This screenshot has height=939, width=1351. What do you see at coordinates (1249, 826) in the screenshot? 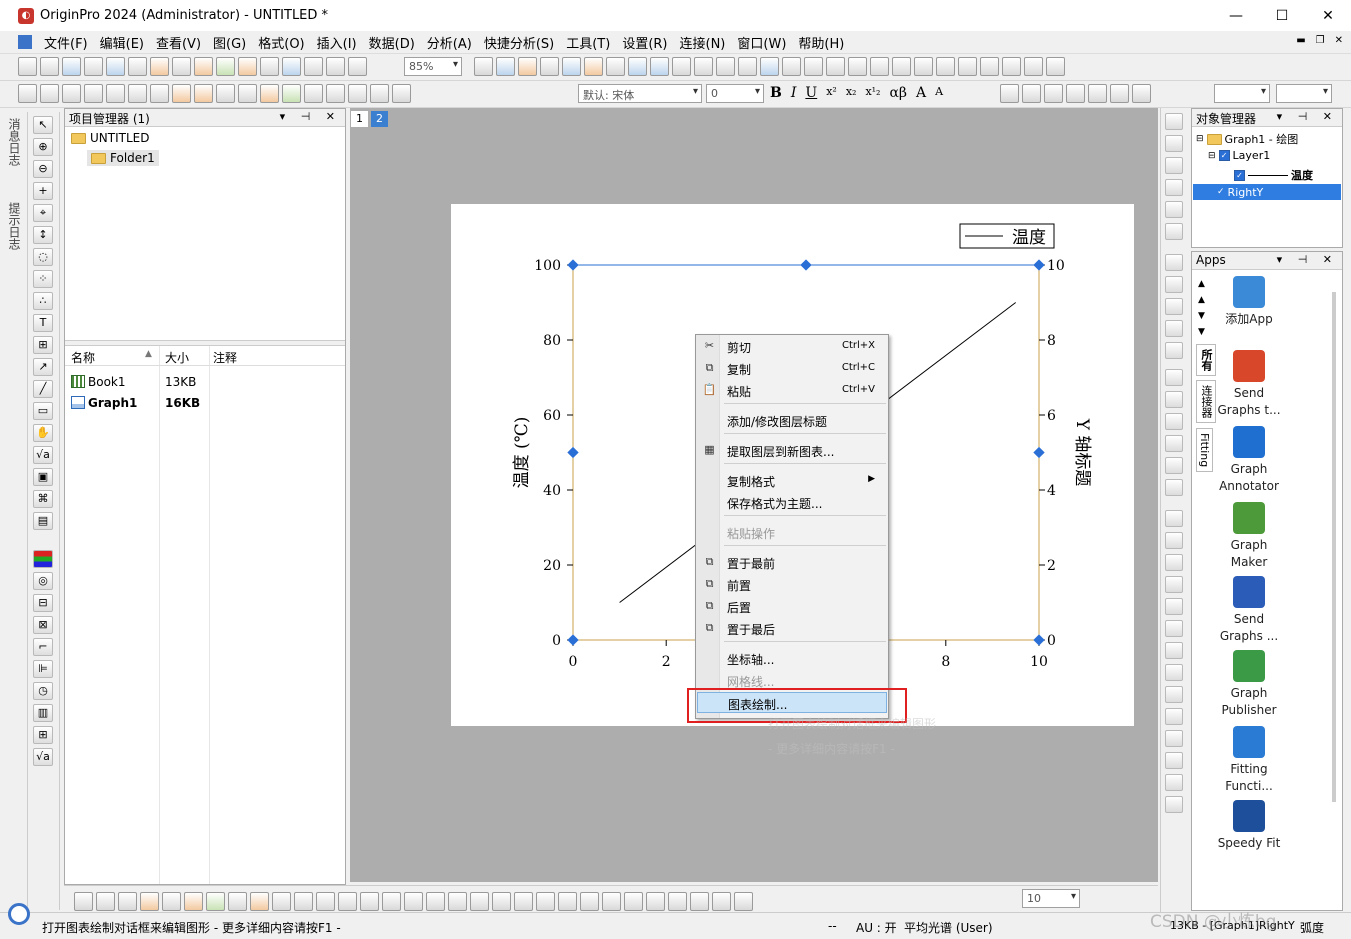
I see `app-item: Speedy Fit` at bounding box center [1249, 826].